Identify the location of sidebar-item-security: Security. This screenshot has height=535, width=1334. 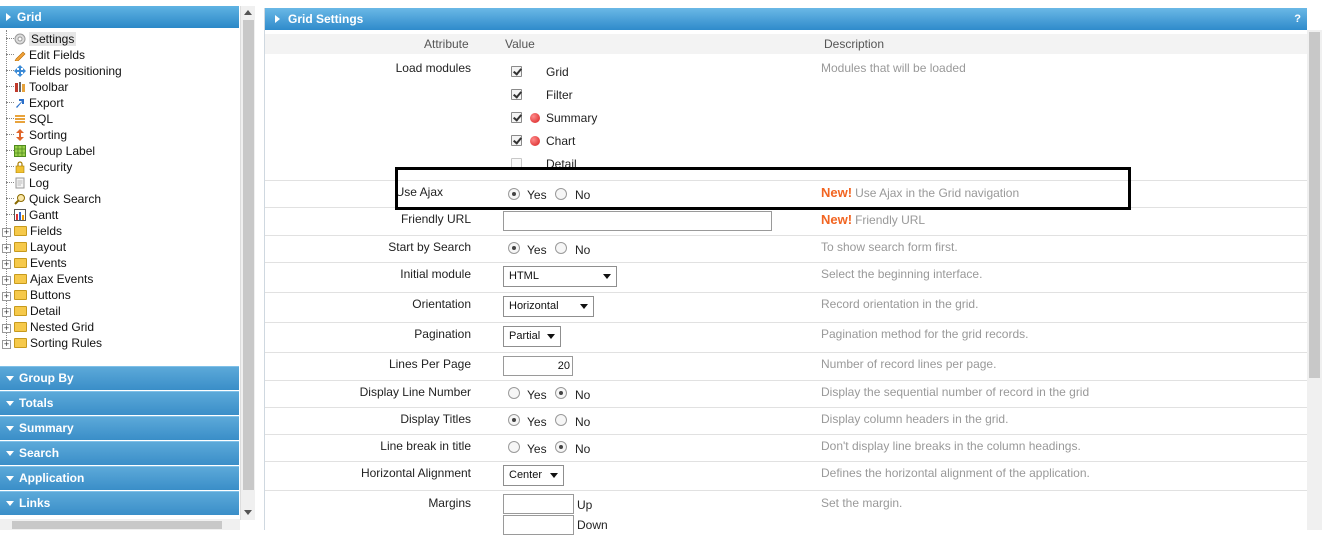
(36, 167).